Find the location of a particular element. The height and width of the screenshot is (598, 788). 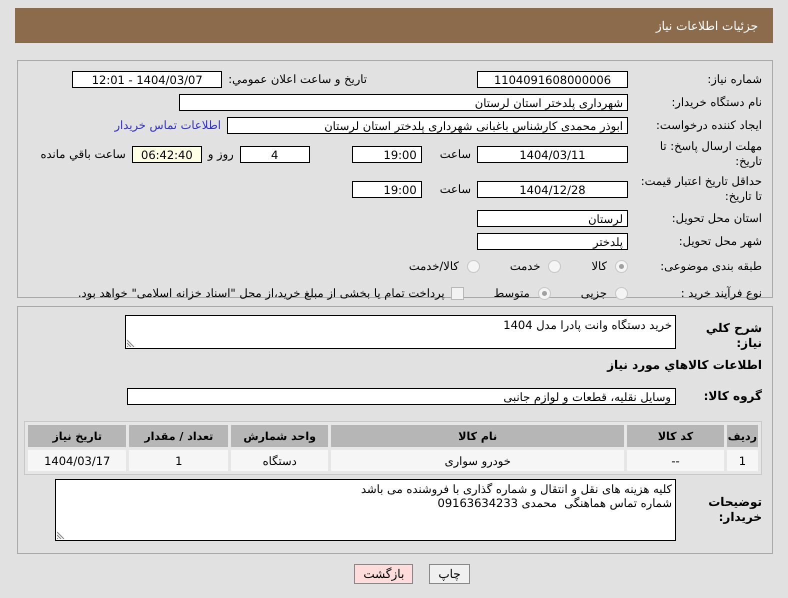

city-field: پلدختر is located at coordinates (552, 241).